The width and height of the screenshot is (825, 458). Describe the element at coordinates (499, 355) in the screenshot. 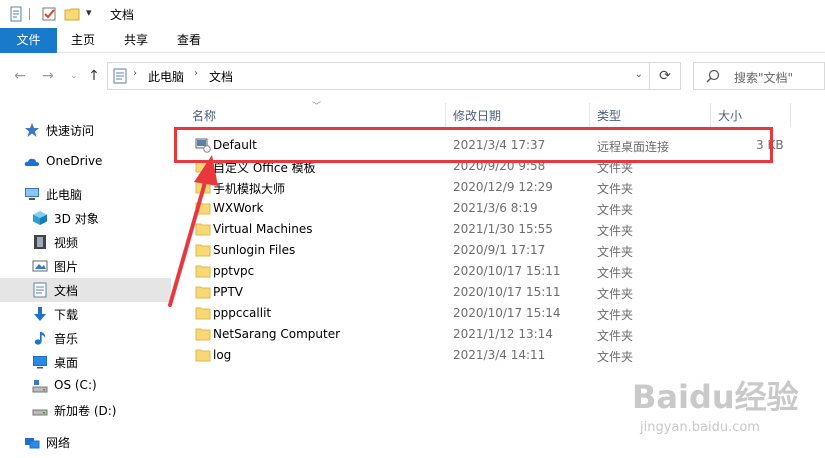

I see `file-modified: 2021/3/4 14:11` at that location.